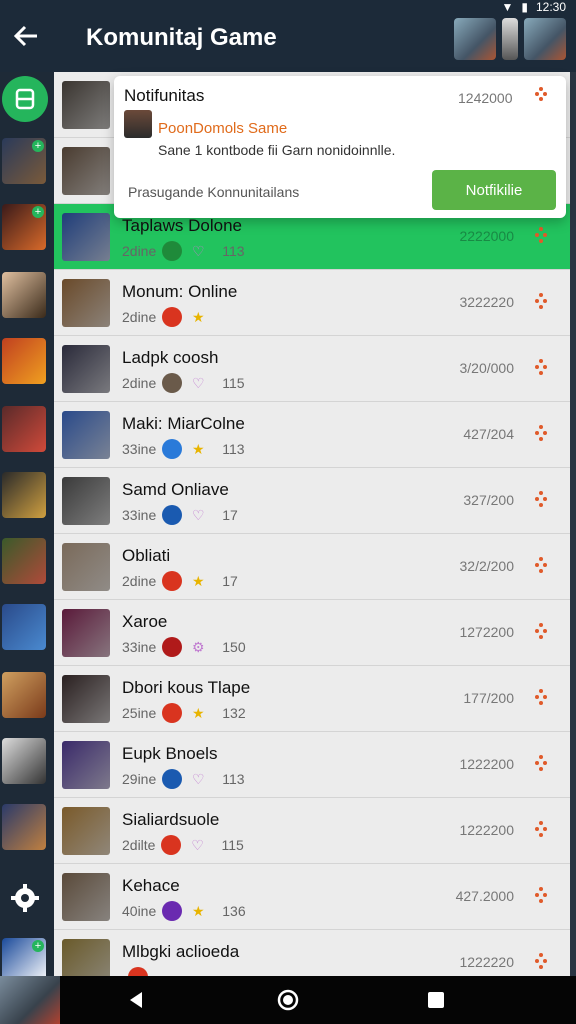 The width and height of the screenshot is (576, 1024). I want to click on recents-nav-icon, so click(436, 1000).